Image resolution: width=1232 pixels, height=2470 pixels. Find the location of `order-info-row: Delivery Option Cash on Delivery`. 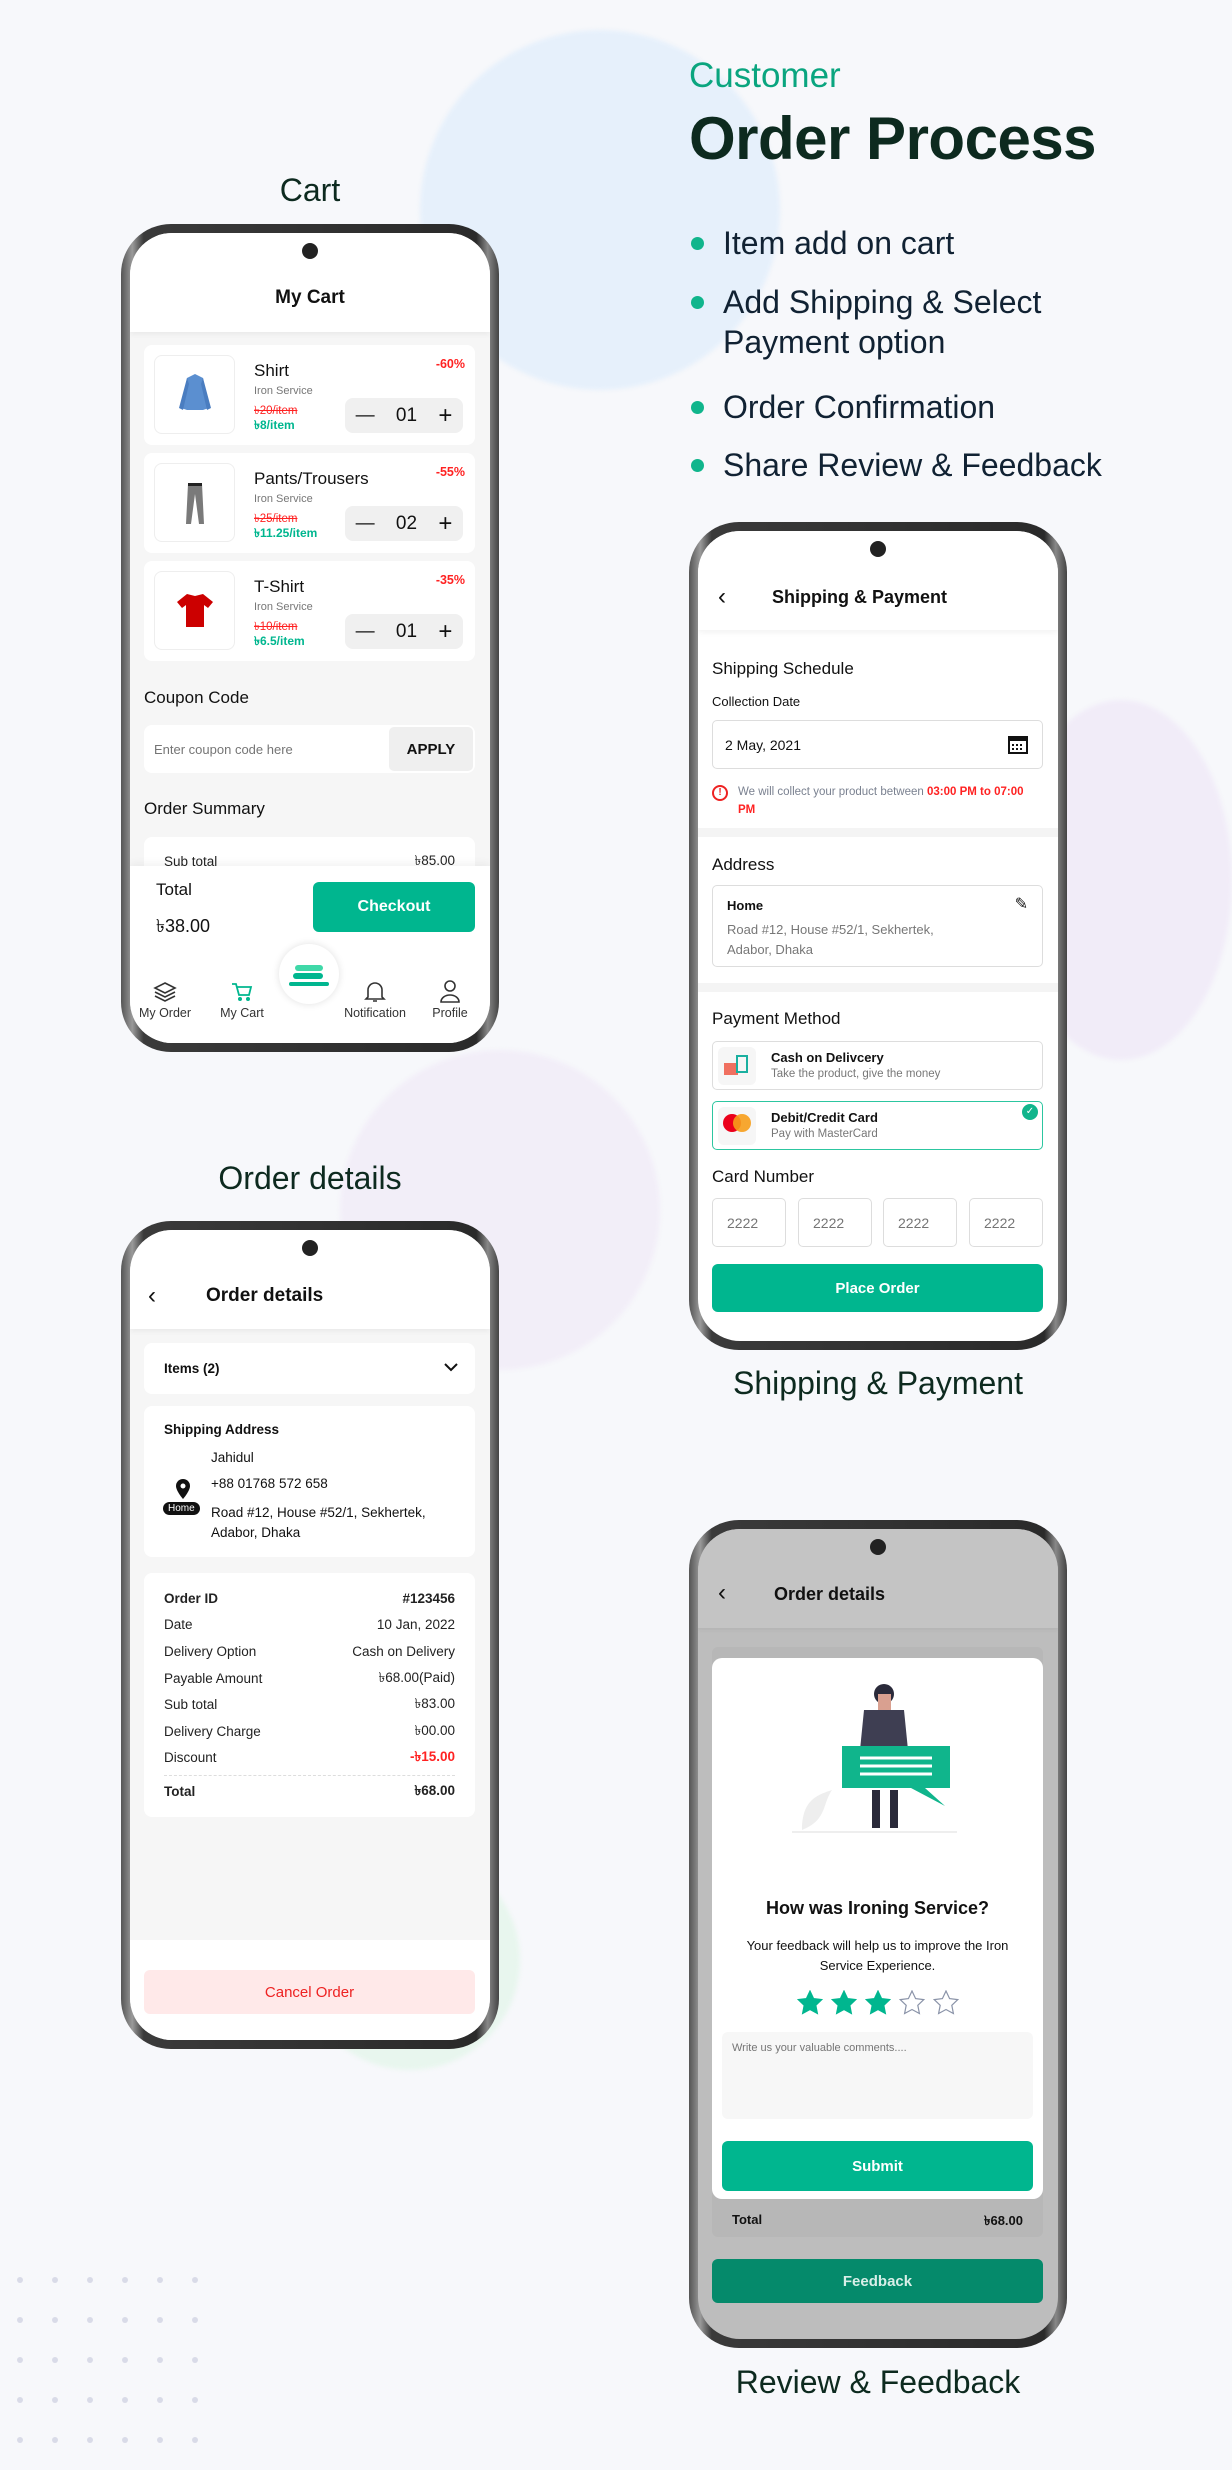

order-info-row: Delivery Option Cash on Delivery is located at coordinates (309, 1651).